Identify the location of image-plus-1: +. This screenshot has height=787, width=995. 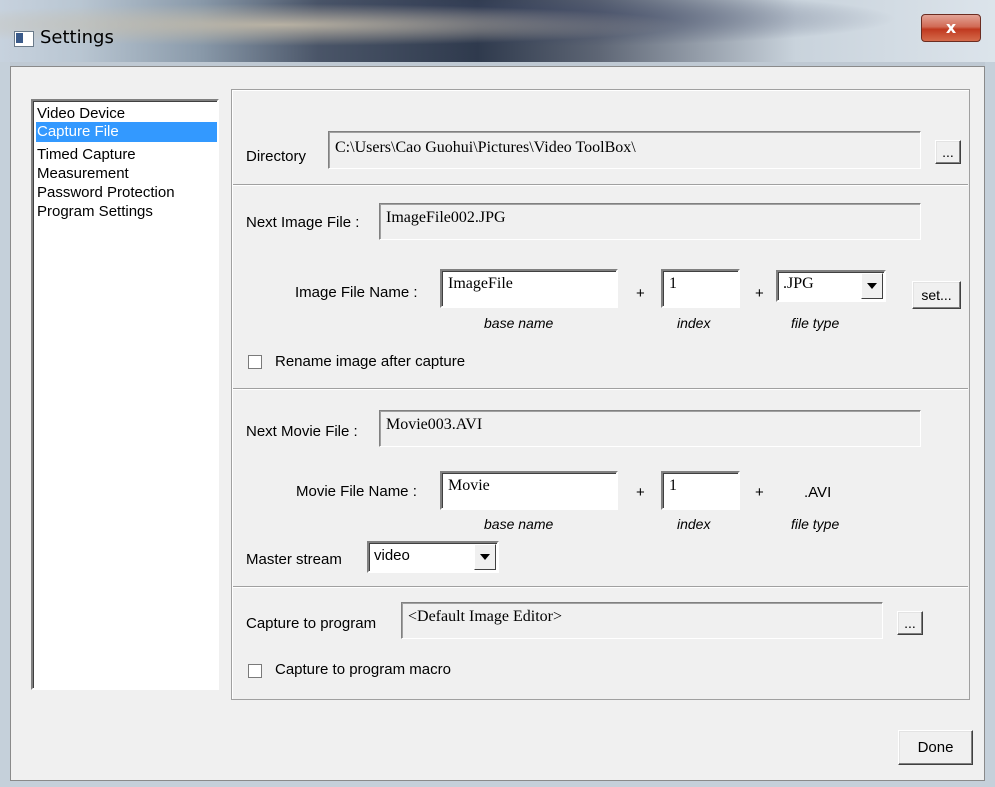
(640, 293).